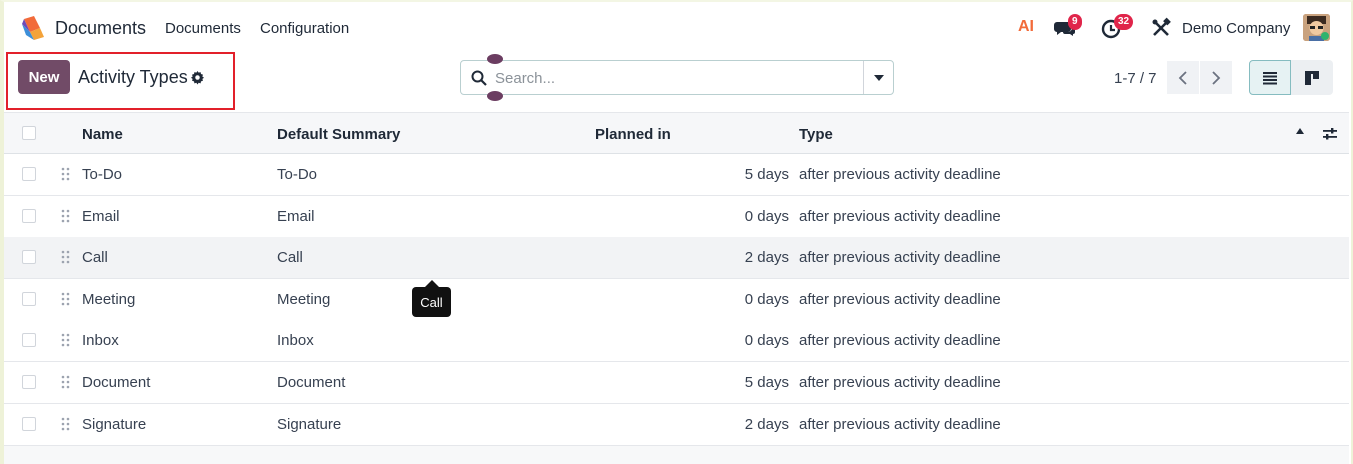 This screenshot has width=1353, height=464. What do you see at coordinates (296, 216) in the screenshot?
I see `cell-default-summary: Email` at bounding box center [296, 216].